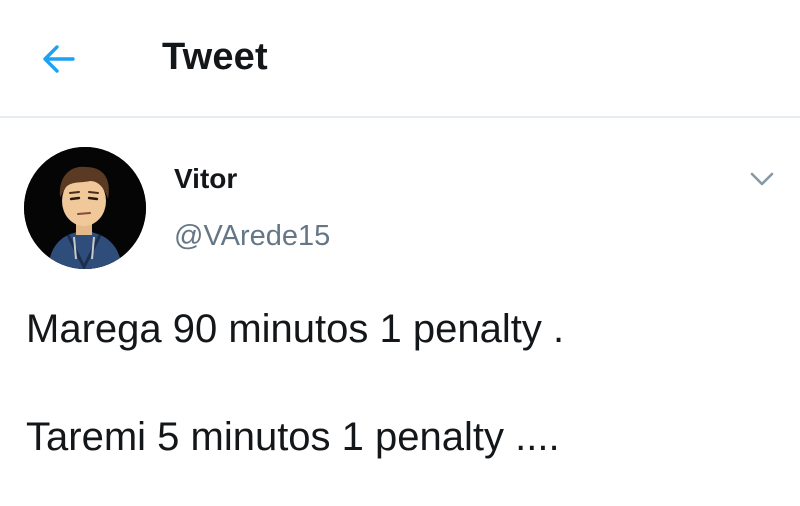 This screenshot has height=506, width=800. What do you see at coordinates (295, 329) in the screenshot?
I see `tweet-line: Marega 90 minutos 1 penalty .` at bounding box center [295, 329].